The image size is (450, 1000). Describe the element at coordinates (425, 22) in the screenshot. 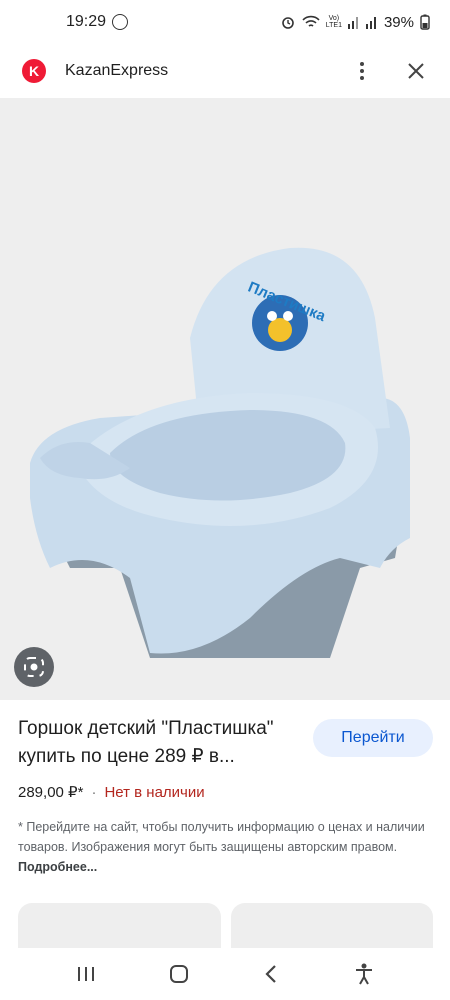

I see `battery-icon` at that location.